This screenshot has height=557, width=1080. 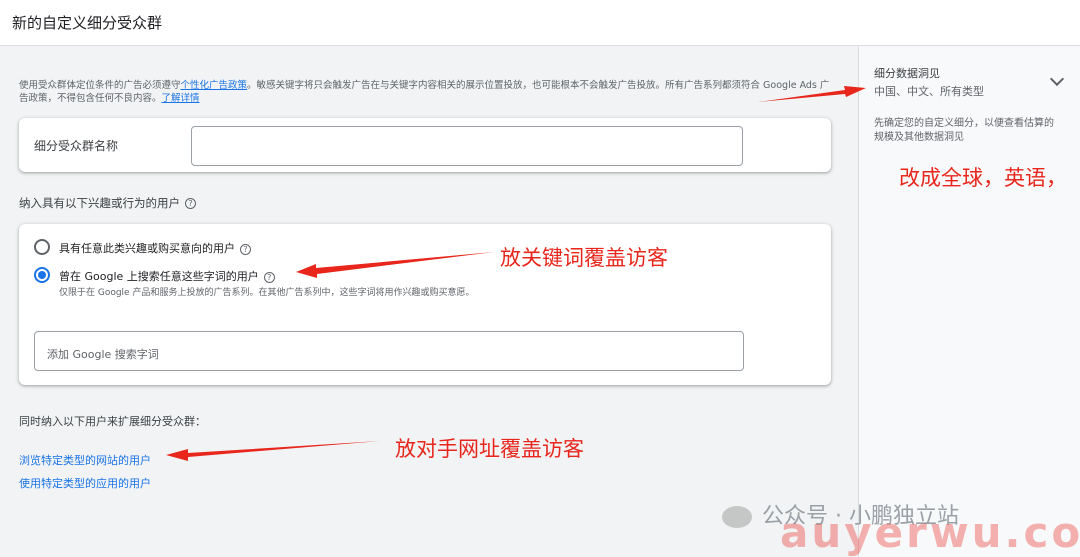 What do you see at coordinates (930, 532) in the screenshot?
I see `watermark-domain: auyerwu.com` at bounding box center [930, 532].